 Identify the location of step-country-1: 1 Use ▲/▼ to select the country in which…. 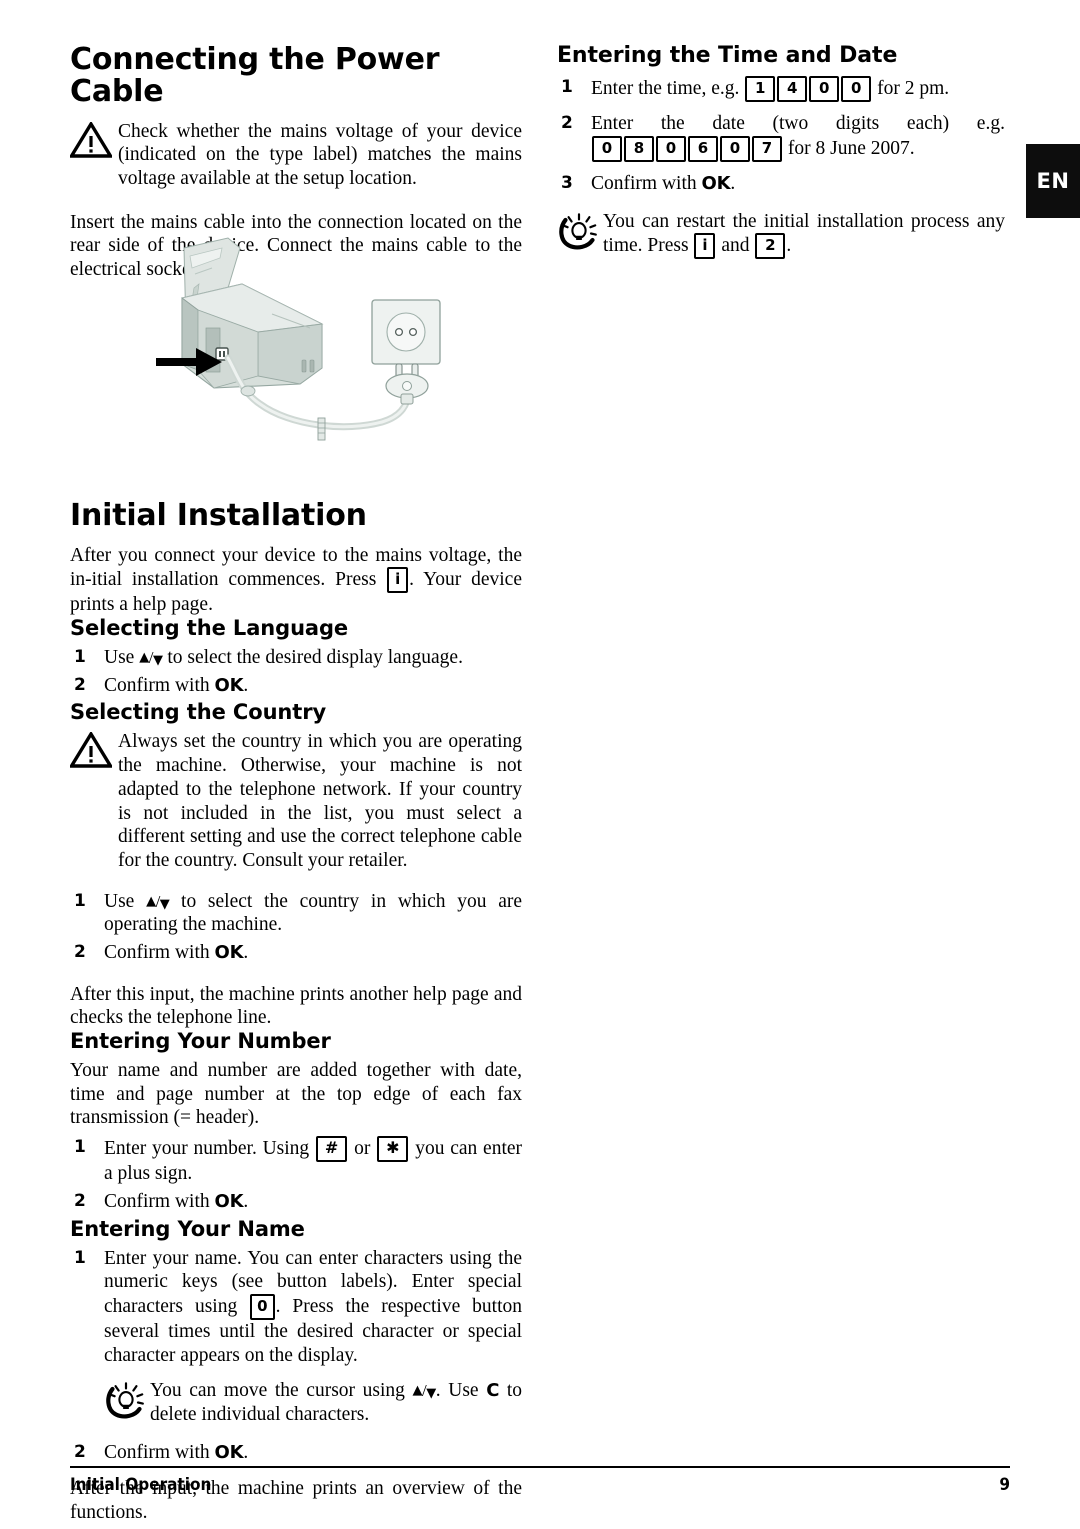
(296, 913).